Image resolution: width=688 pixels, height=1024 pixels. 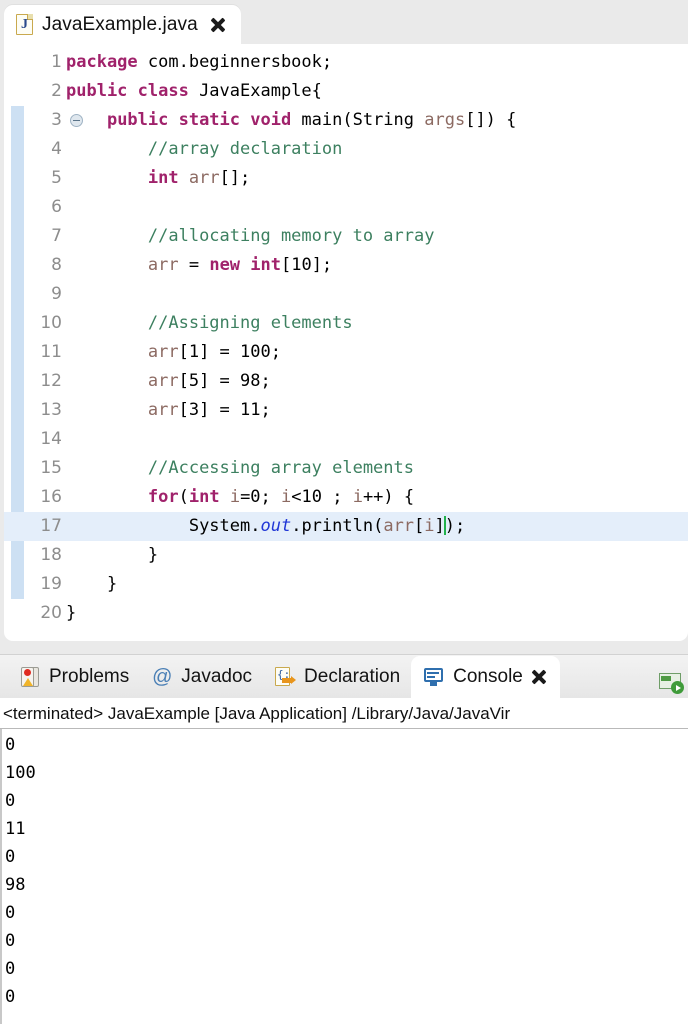 What do you see at coordinates (346, 584) in the screenshot?
I see `code-line: 19 }` at bounding box center [346, 584].